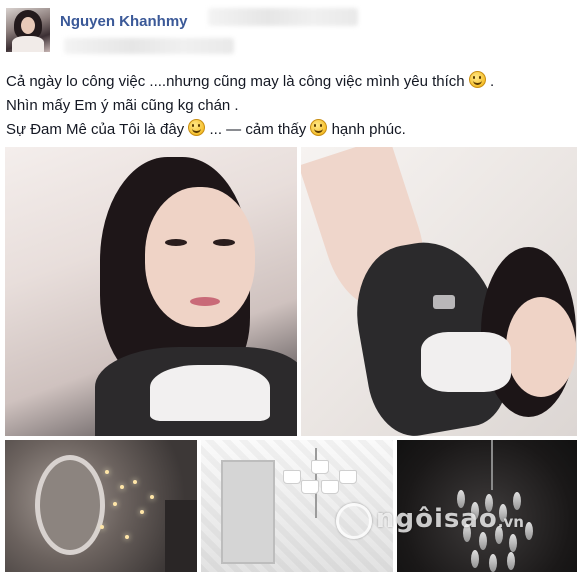 The image size is (580, 572). I want to click on photo-vanity-mirror-lights, so click(101, 506).